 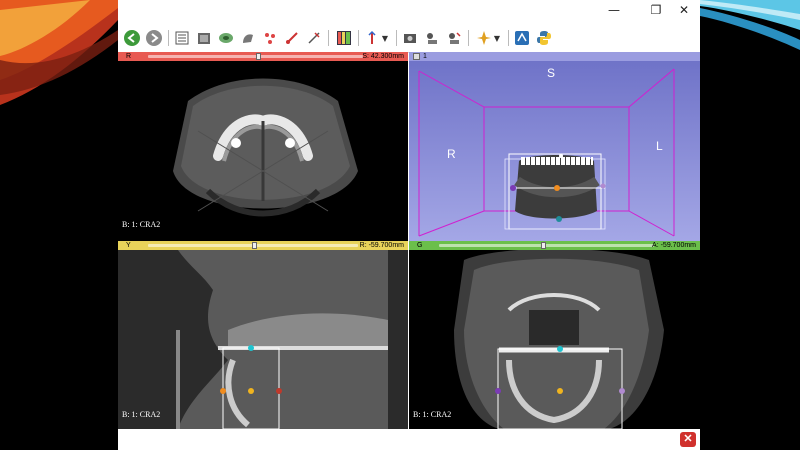 I want to click on crosshair-icon, so click(x=372, y=38).